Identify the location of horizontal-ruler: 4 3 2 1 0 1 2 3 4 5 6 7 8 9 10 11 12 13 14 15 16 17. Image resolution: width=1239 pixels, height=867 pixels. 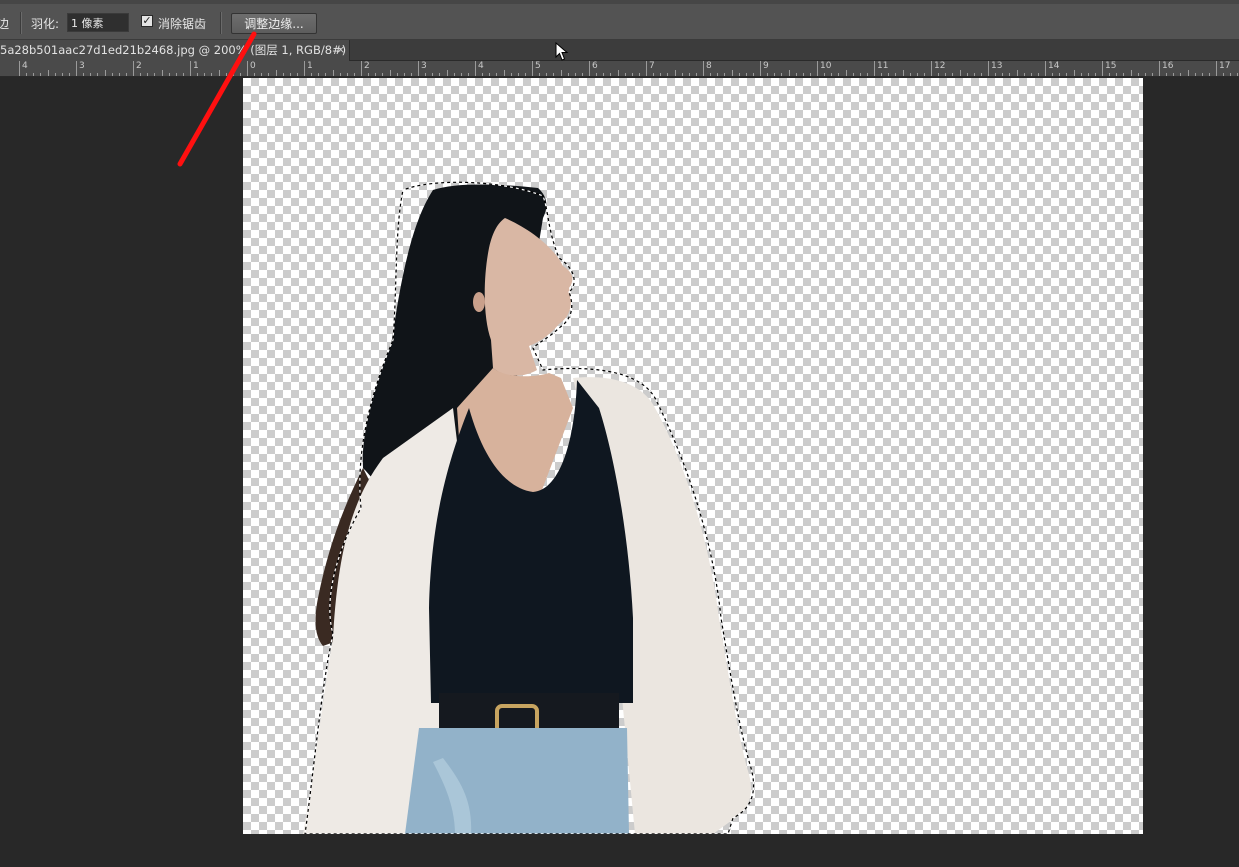
(619, 69).